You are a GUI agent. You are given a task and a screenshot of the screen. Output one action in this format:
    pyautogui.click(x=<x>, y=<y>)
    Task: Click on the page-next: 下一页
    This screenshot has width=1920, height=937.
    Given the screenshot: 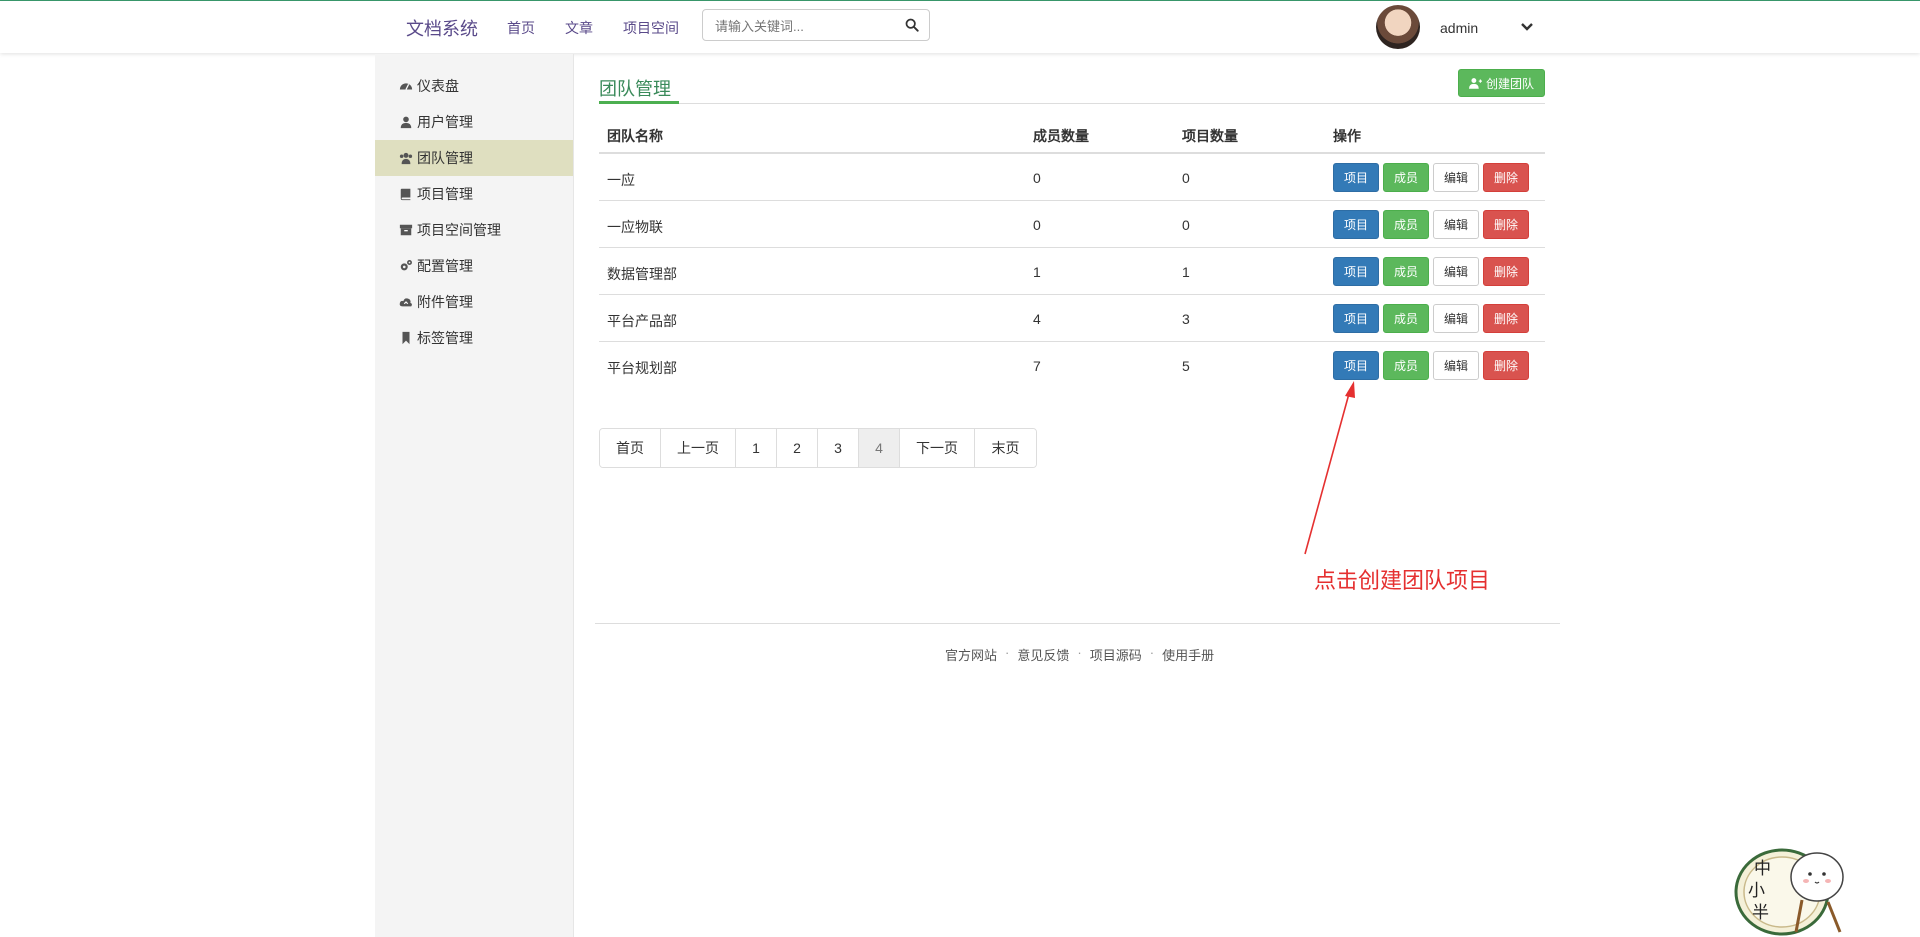 What is the action you would take?
    pyautogui.click(x=937, y=448)
    